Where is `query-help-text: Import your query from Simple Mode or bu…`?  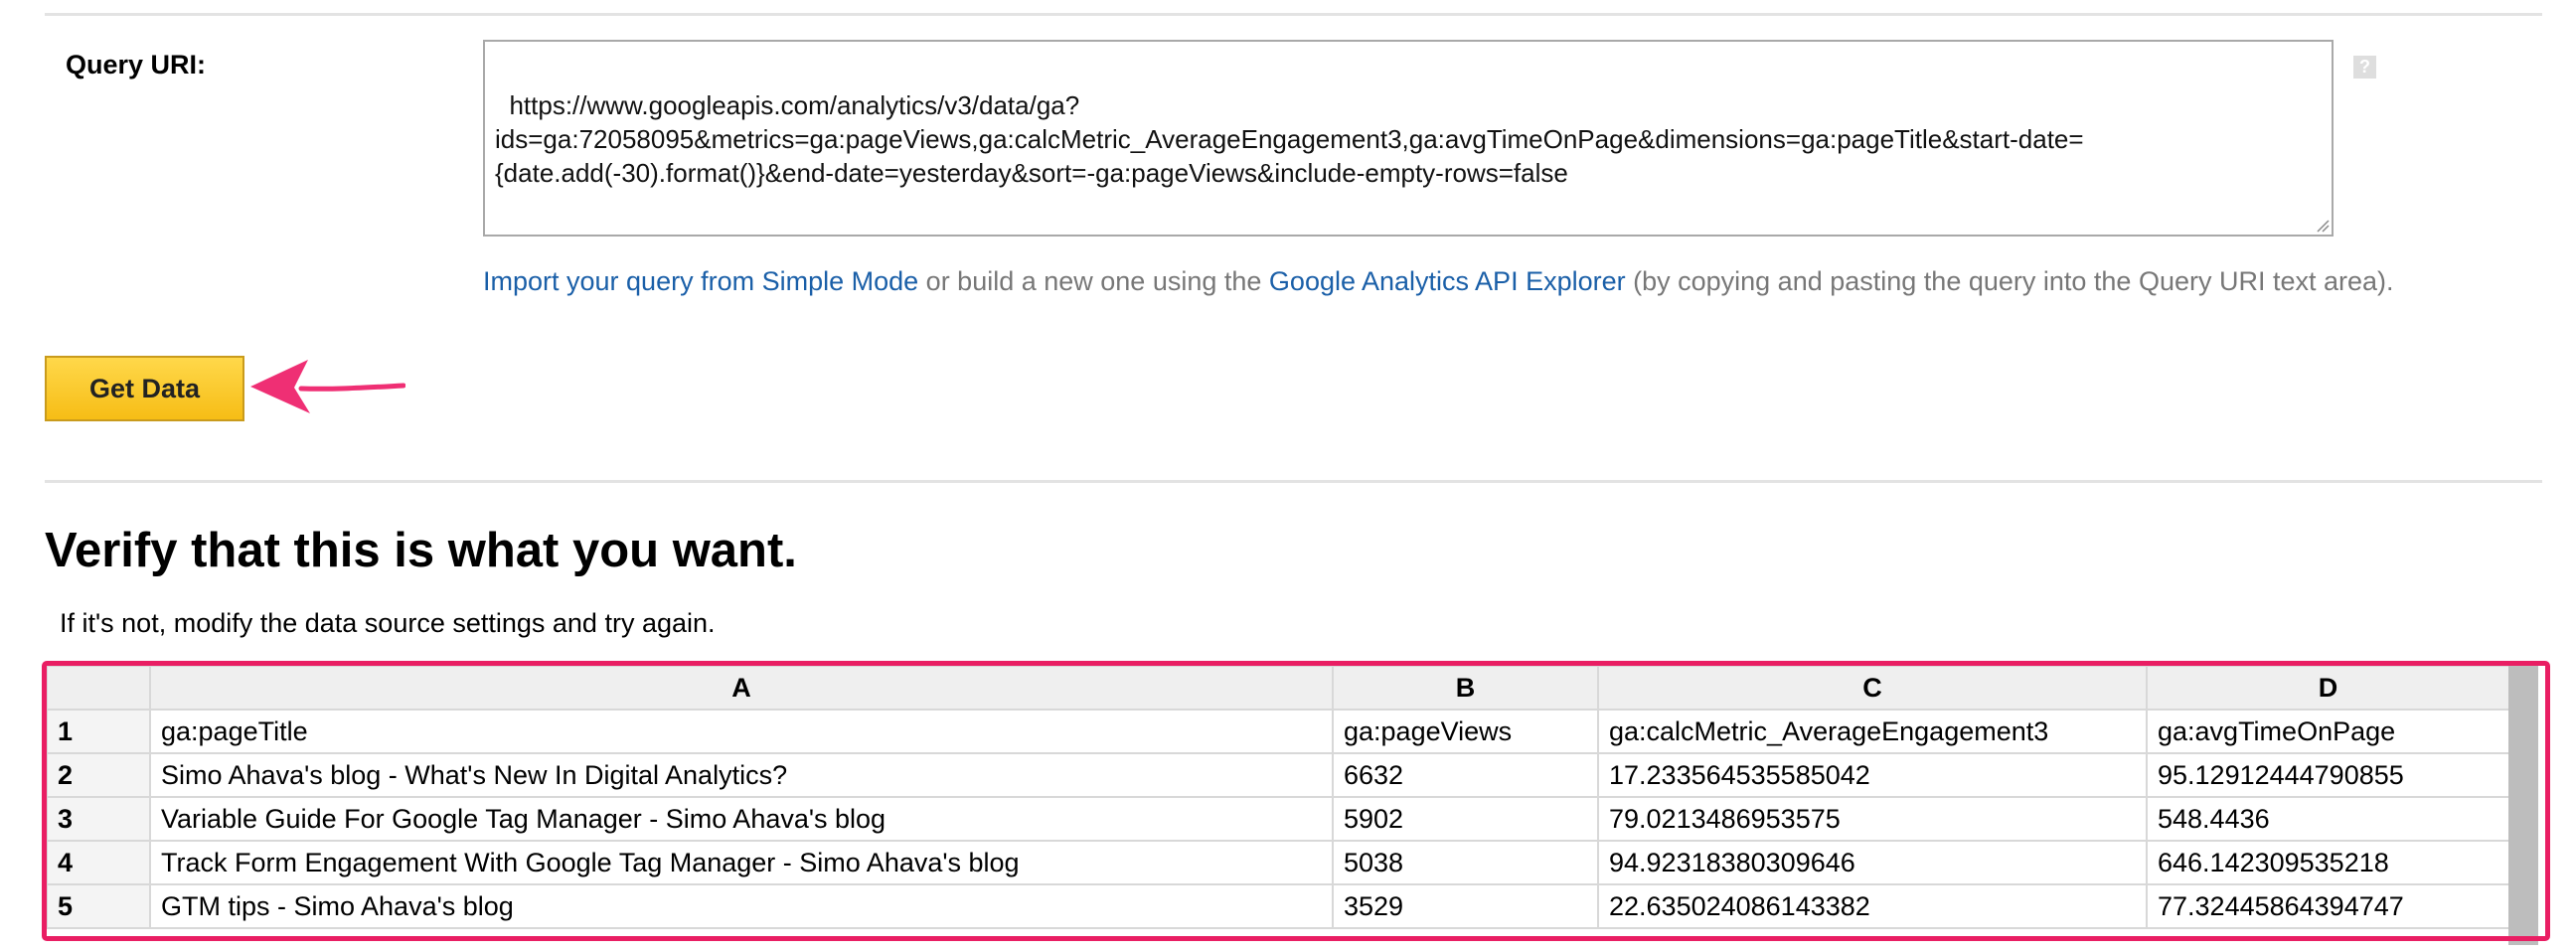 query-help-text: Import your query from Simple Mode or bu… is located at coordinates (1438, 281).